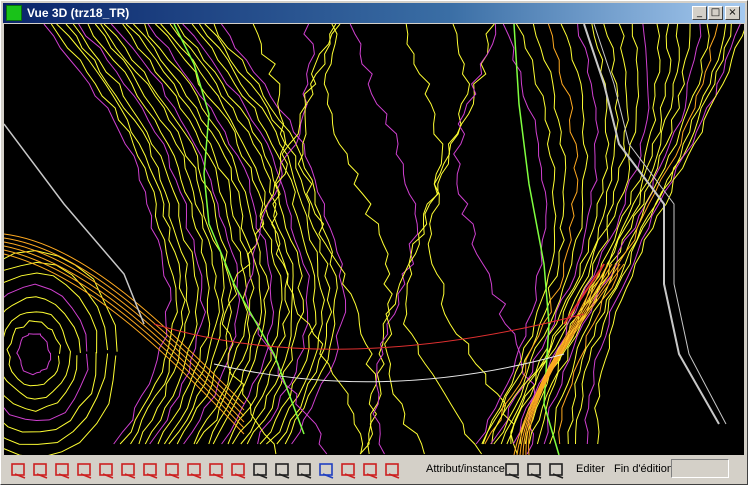 The width and height of the screenshot is (748, 485). Describe the element at coordinates (369, 331) in the screenshot. I see `section-line-red` at that location.